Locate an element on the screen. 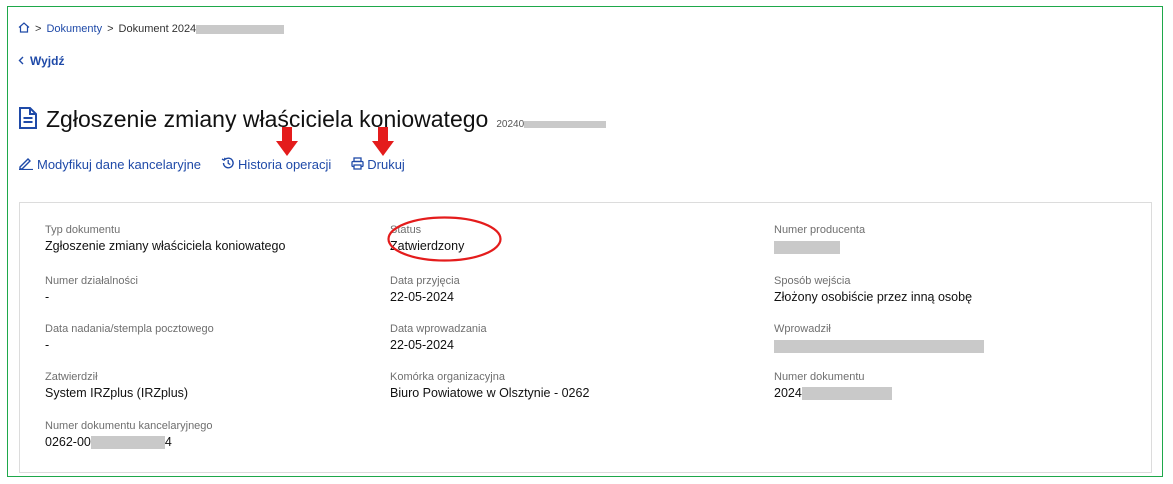 This screenshot has width=1173, height=484. field-entry-date: Data wprowadzania 22-05-2024 is located at coordinates (438, 337).